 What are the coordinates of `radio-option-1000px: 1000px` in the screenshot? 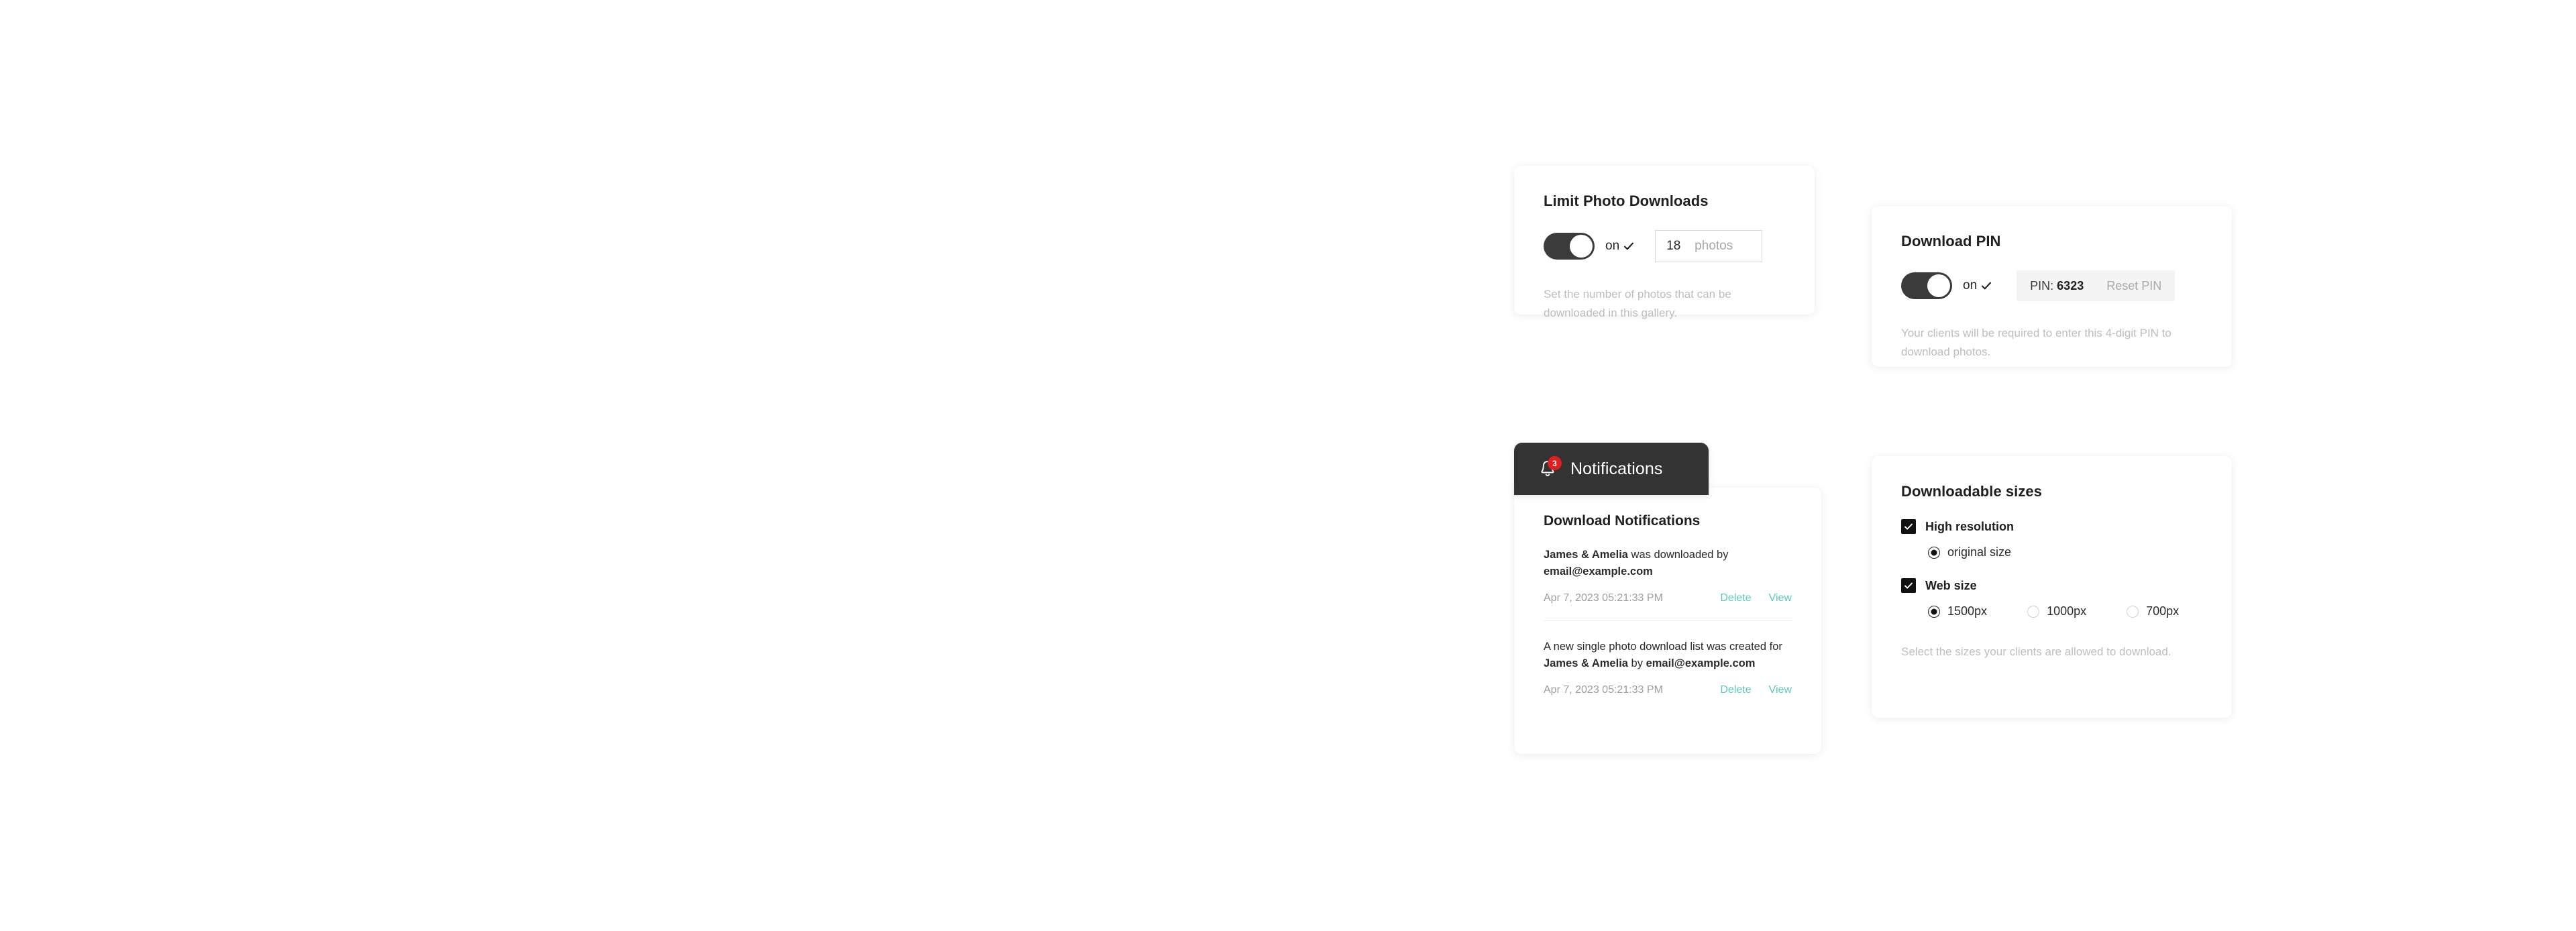 It's located at (2056, 611).